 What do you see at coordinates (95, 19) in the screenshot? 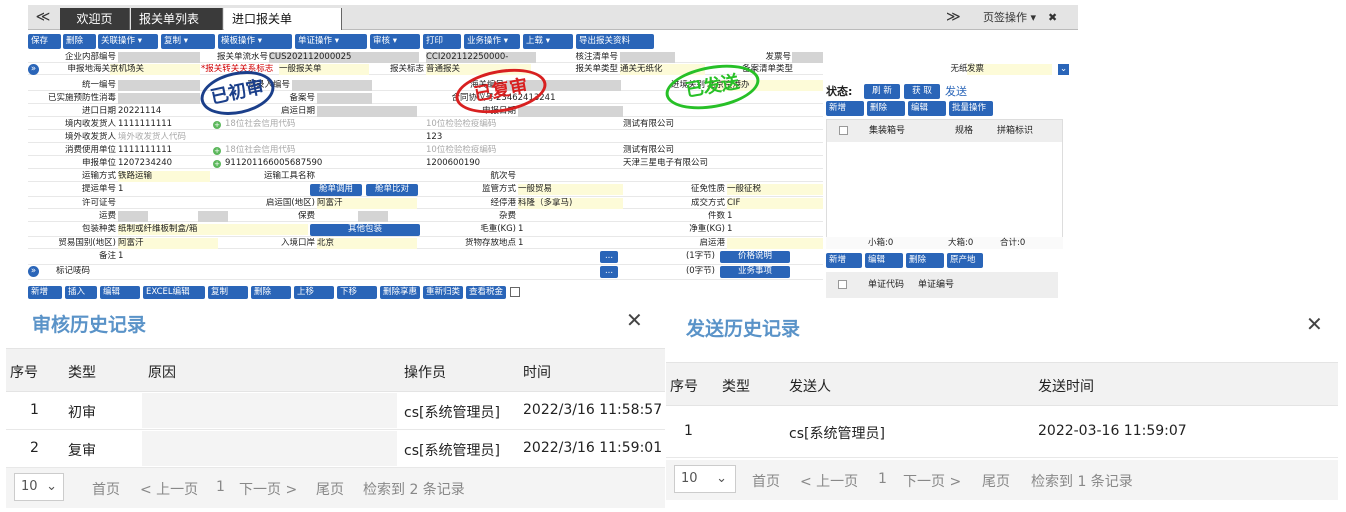
I see `tab-welcome: 欢迎页` at bounding box center [95, 19].